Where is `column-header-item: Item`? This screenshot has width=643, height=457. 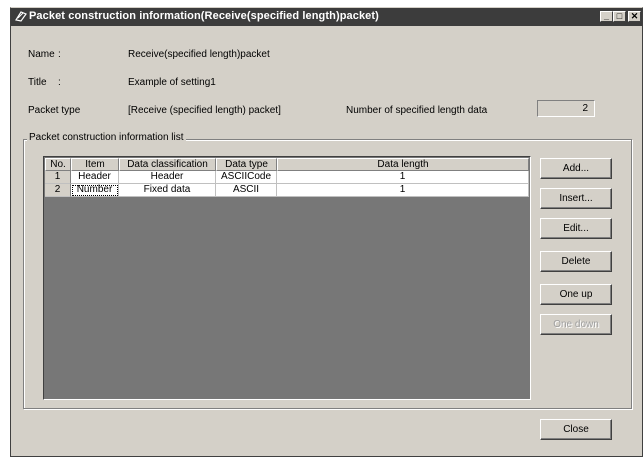
column-header-item: Item is located at coordinates (95, 164).